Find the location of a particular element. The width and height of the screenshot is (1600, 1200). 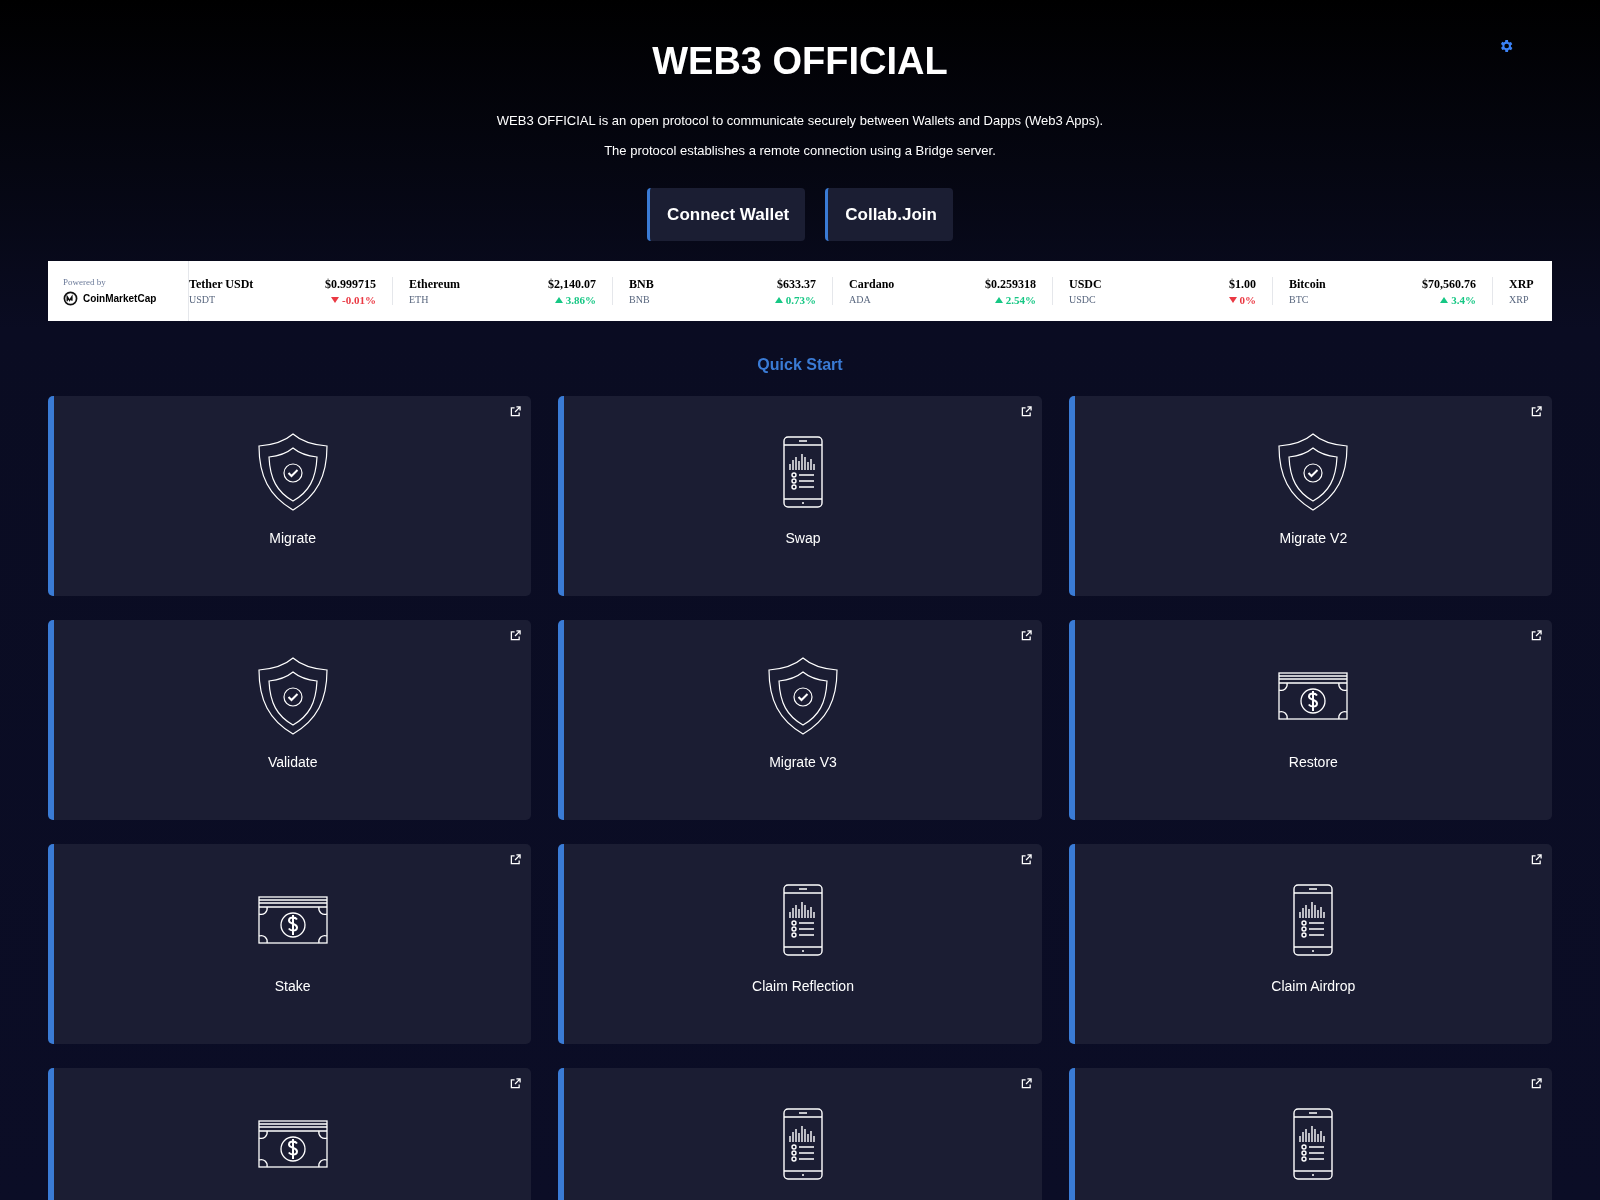

coin-name: Ethereum is located at coordinates (435, 284).